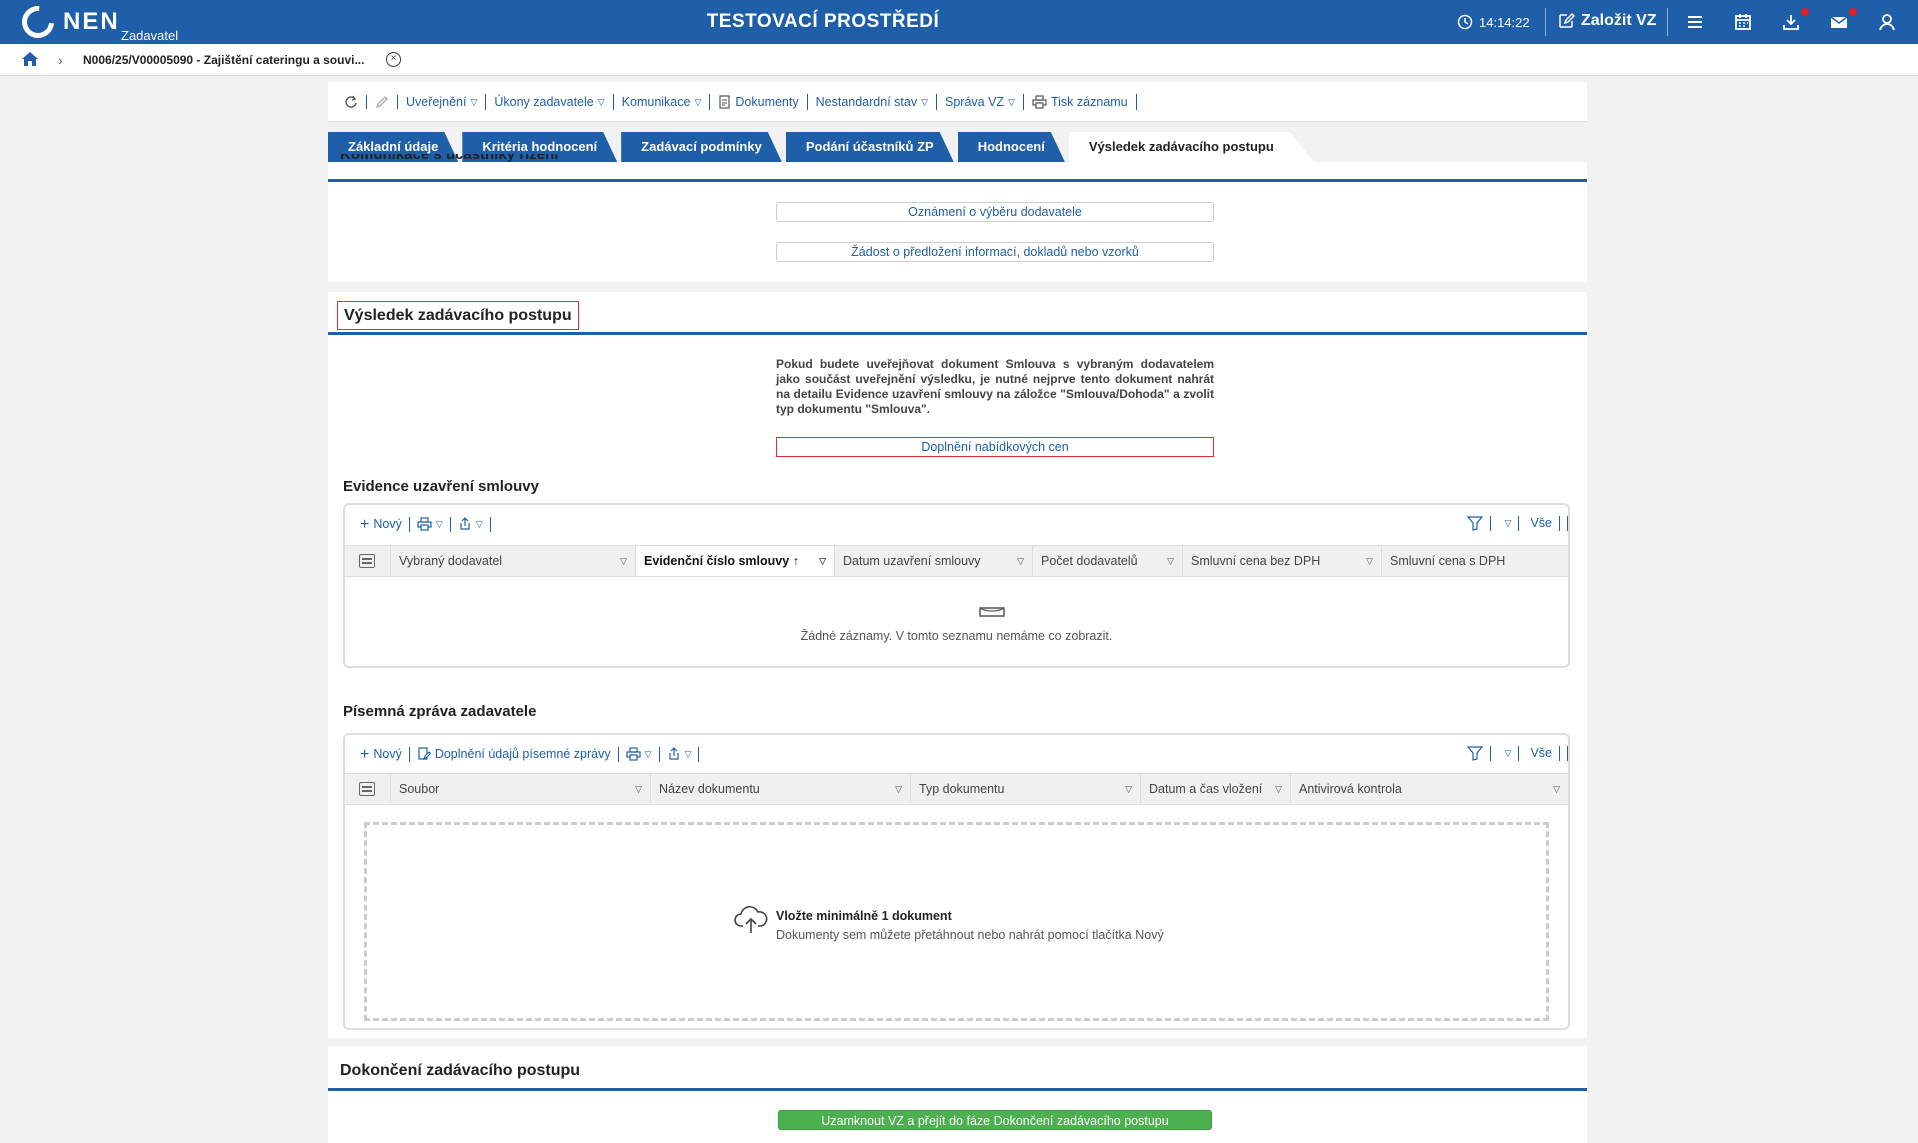 The height and width of the screenshot is (1143, 1918). Describe the element at coordinates (442, 101) in the screenshot. I see `publish-menu: Uveřejnění ▽` at that location.